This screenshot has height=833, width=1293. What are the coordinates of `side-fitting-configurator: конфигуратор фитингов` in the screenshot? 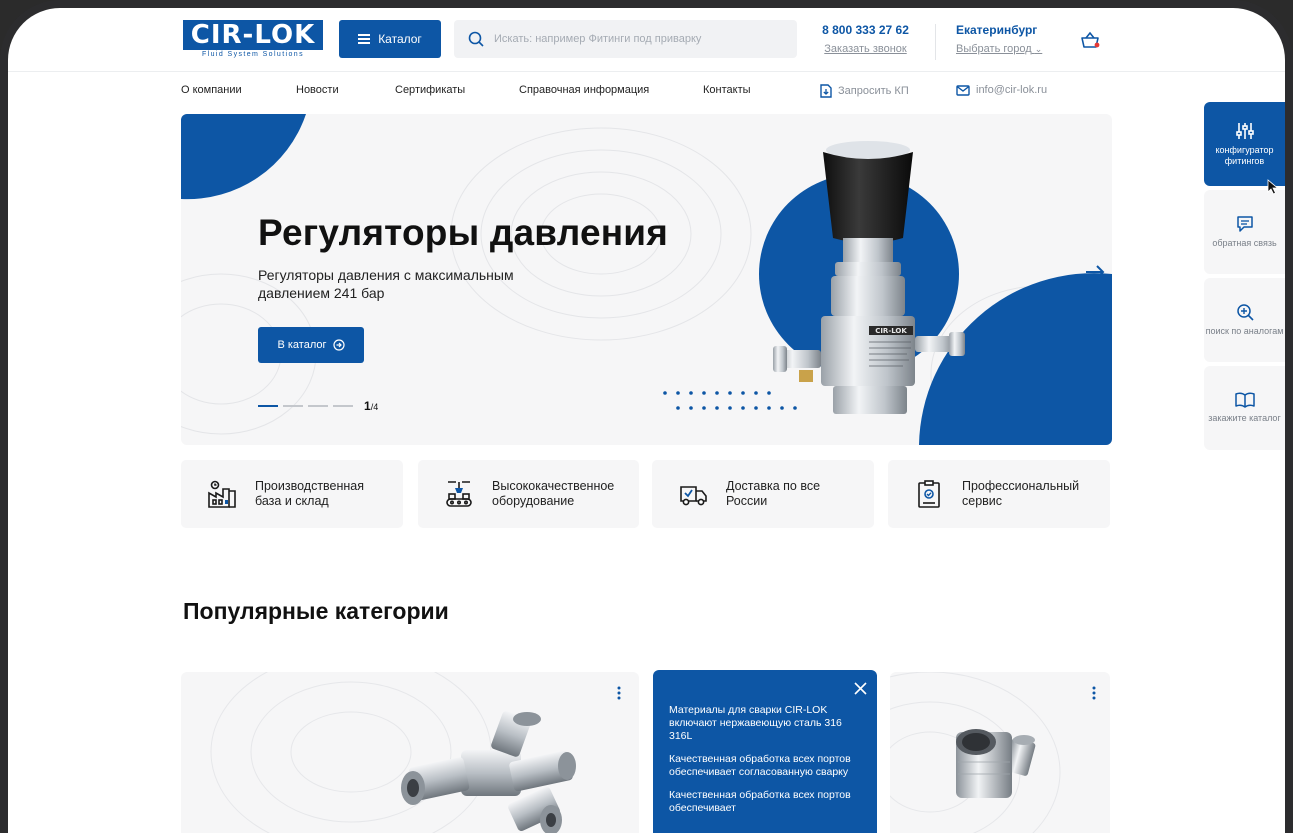 It's located at (1244, 144).